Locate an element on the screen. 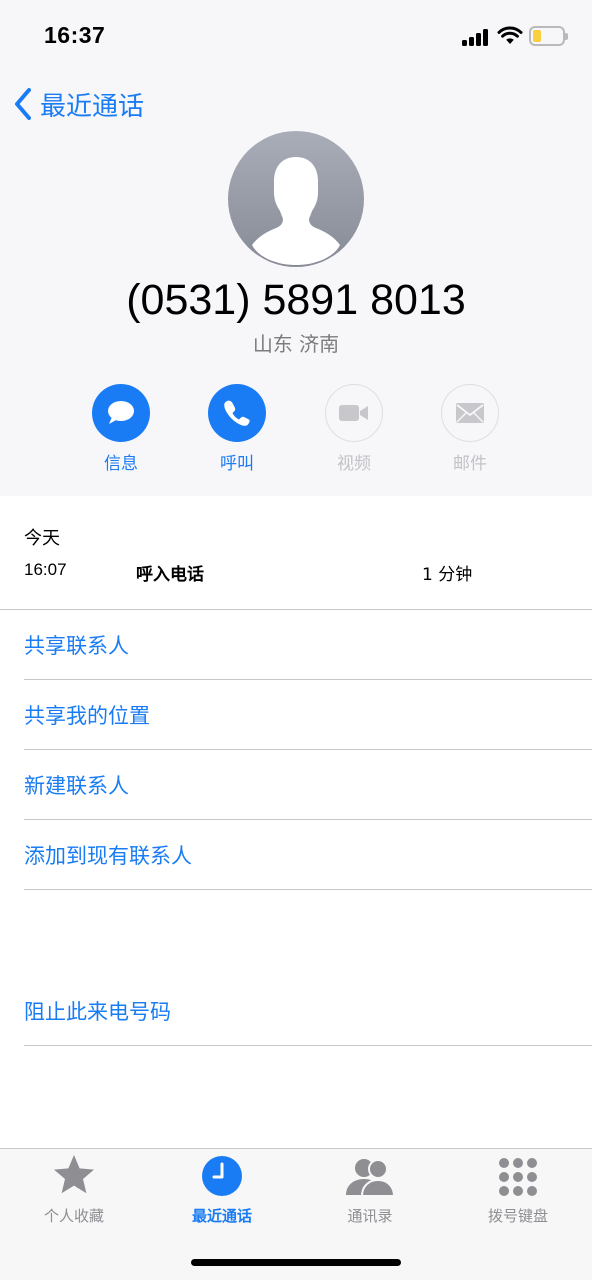 This screenshot has width=592, height=1280. message-action-circle is located at coordinates (121, 413).